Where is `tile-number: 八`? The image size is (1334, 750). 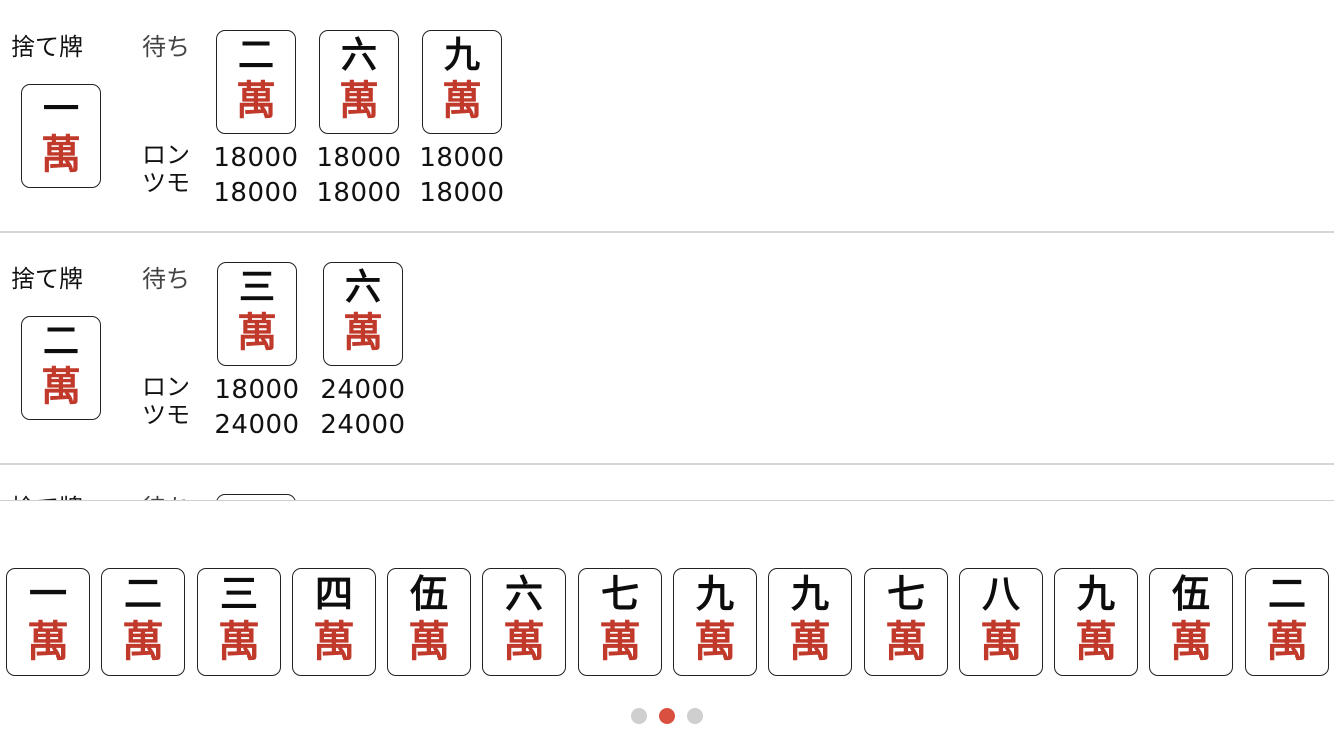
tile-number: 八 is located at coordinates (1000, 593).